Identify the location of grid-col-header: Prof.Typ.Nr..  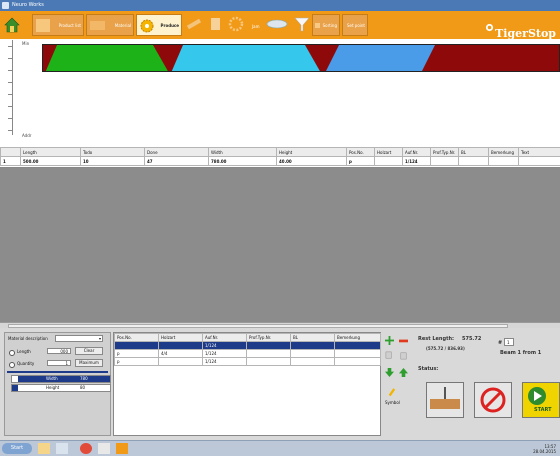
(445, 152).